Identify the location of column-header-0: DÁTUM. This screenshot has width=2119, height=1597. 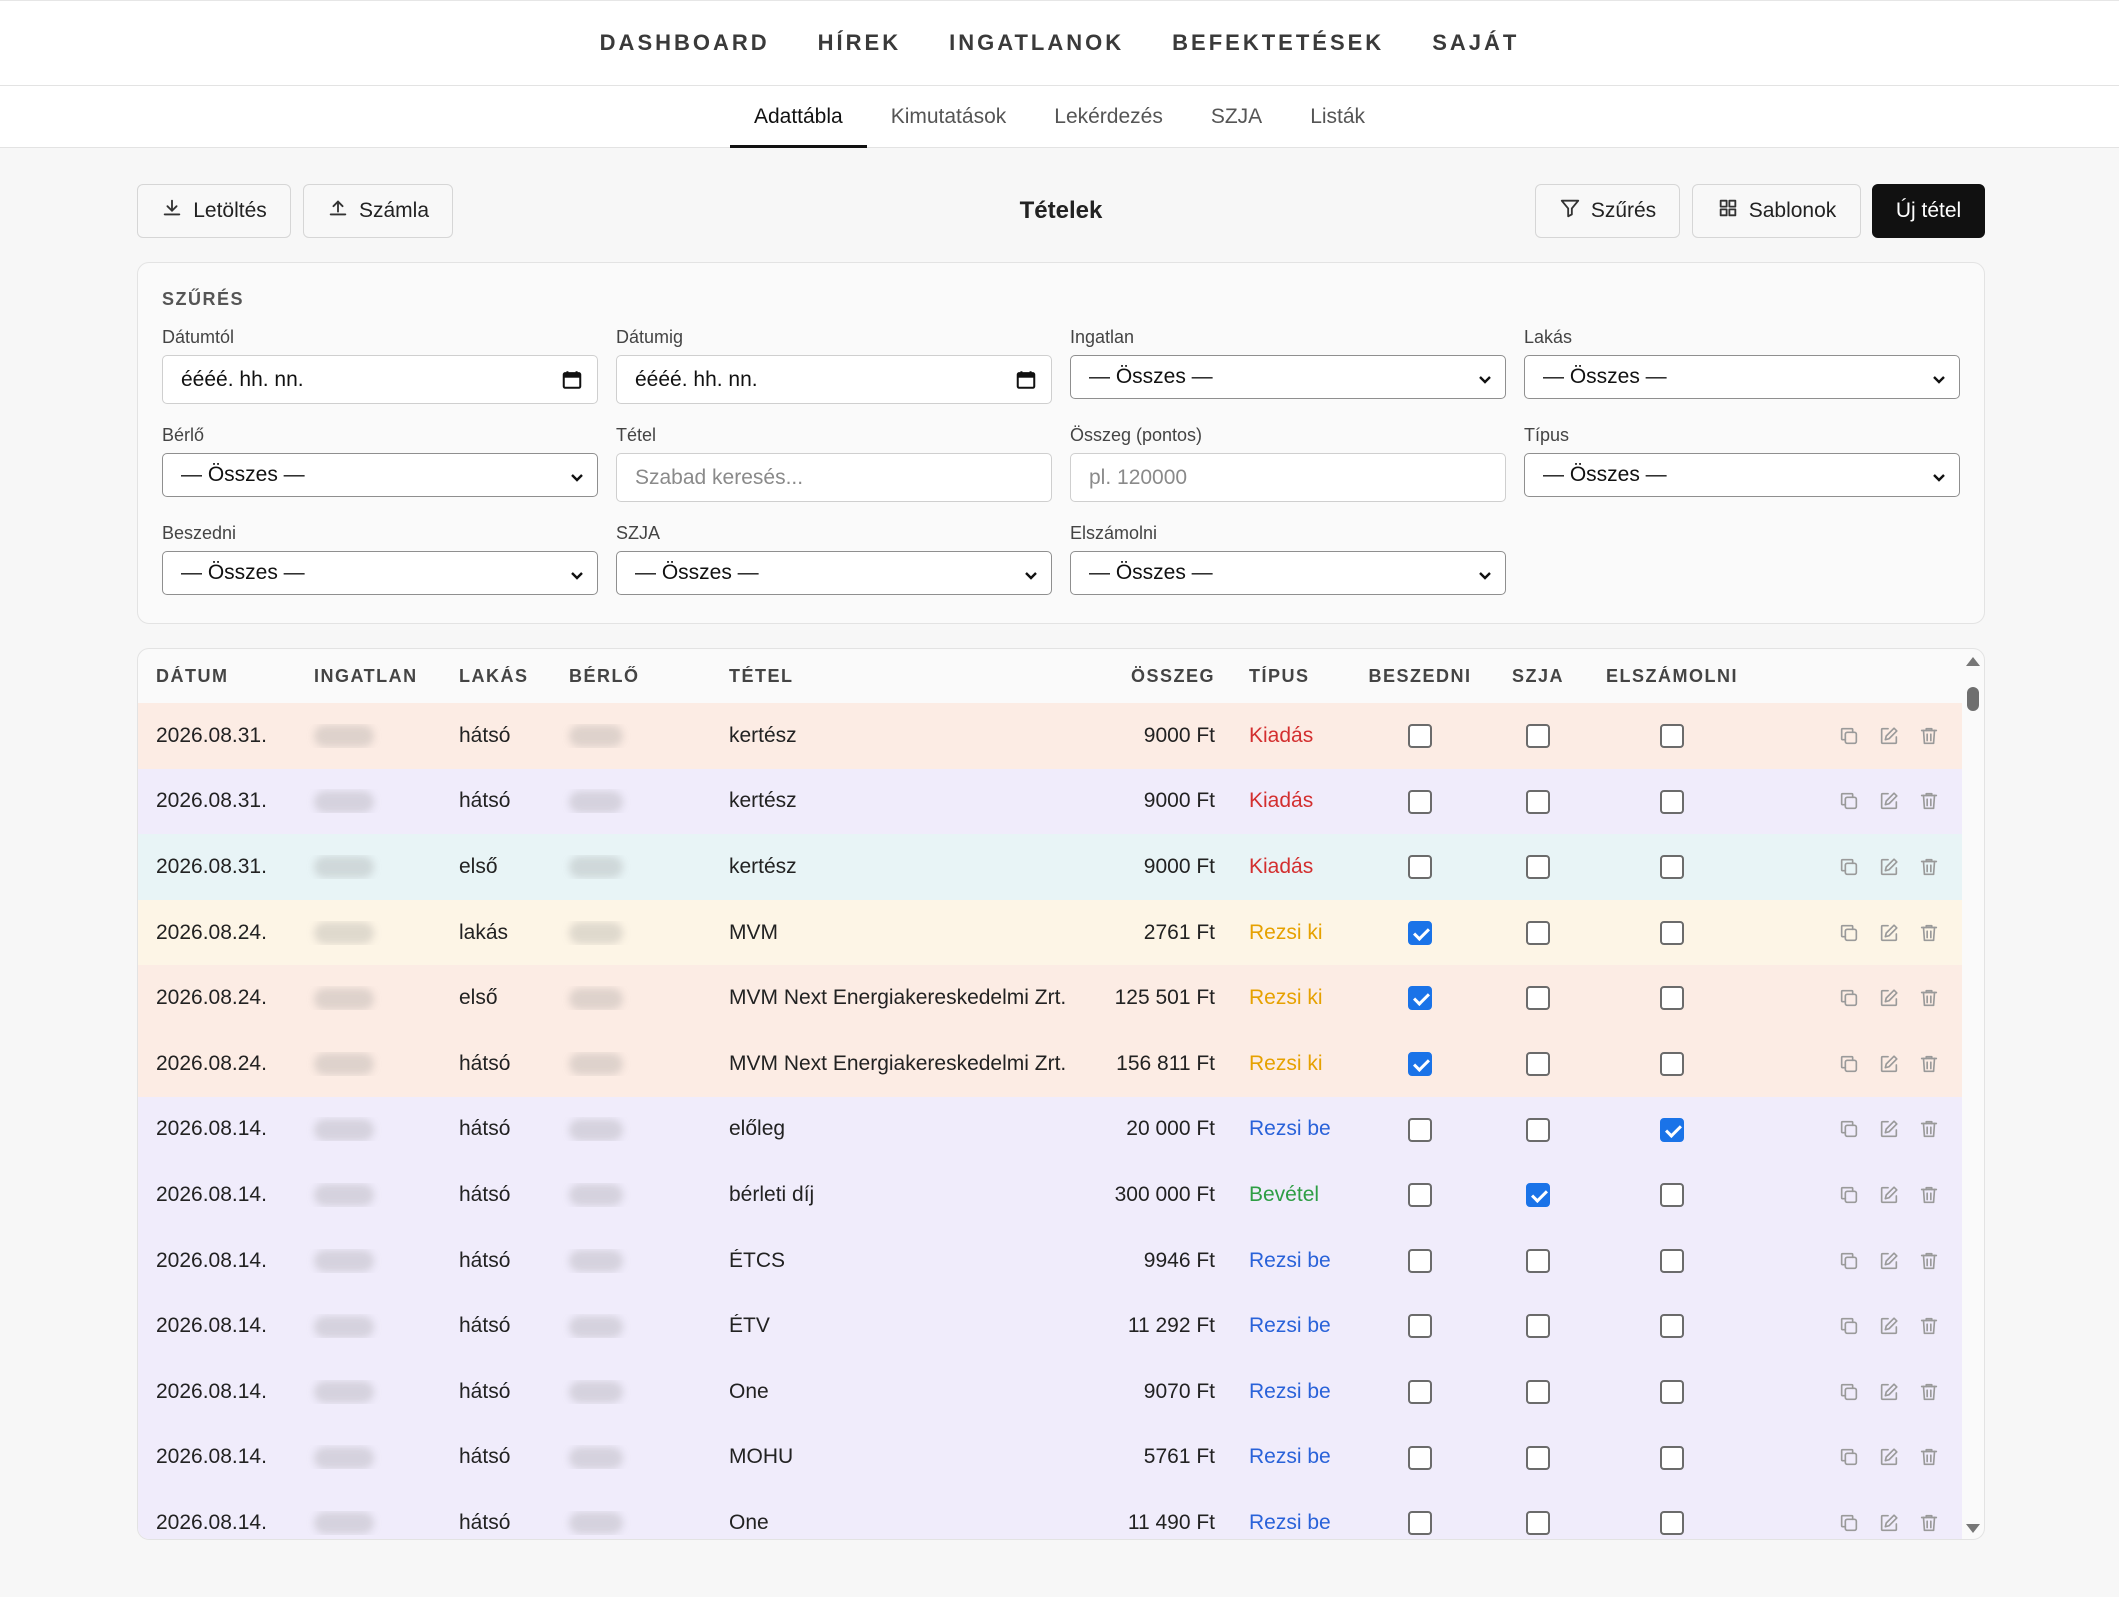
(217, 676).